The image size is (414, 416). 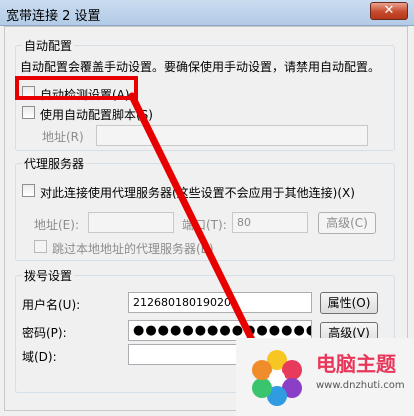 What do you see at coordinates (360, 385) in the screenshot?
I see `watermark-url: www.dnzhuti.com` at bounding box center [360, 385].